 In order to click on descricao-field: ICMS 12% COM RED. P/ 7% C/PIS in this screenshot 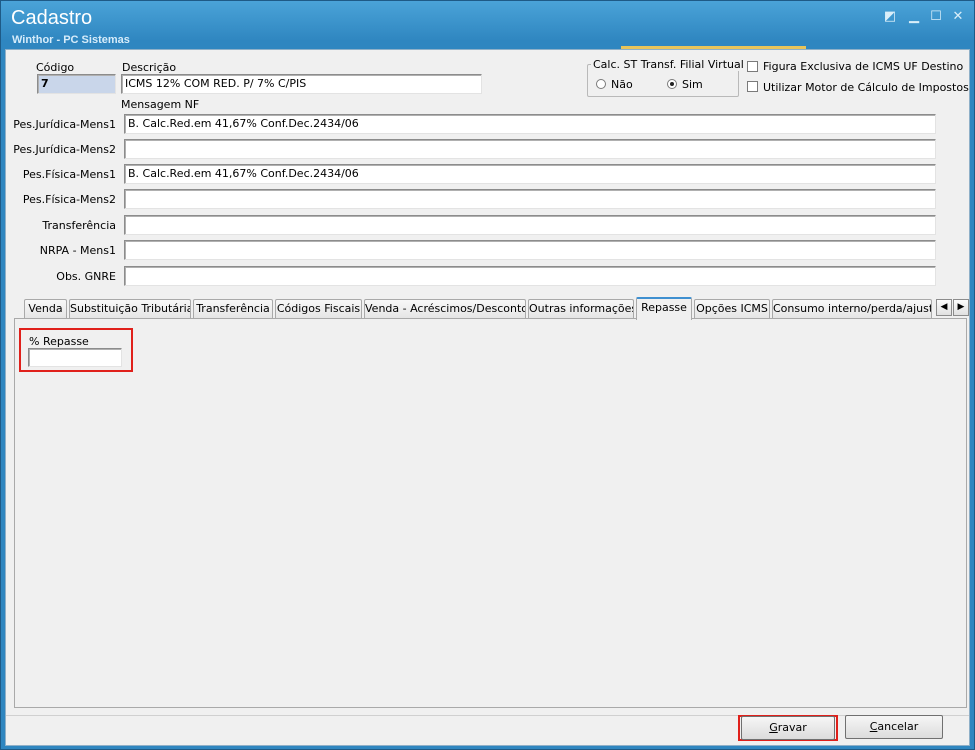, I will do `click(301, 84)`.